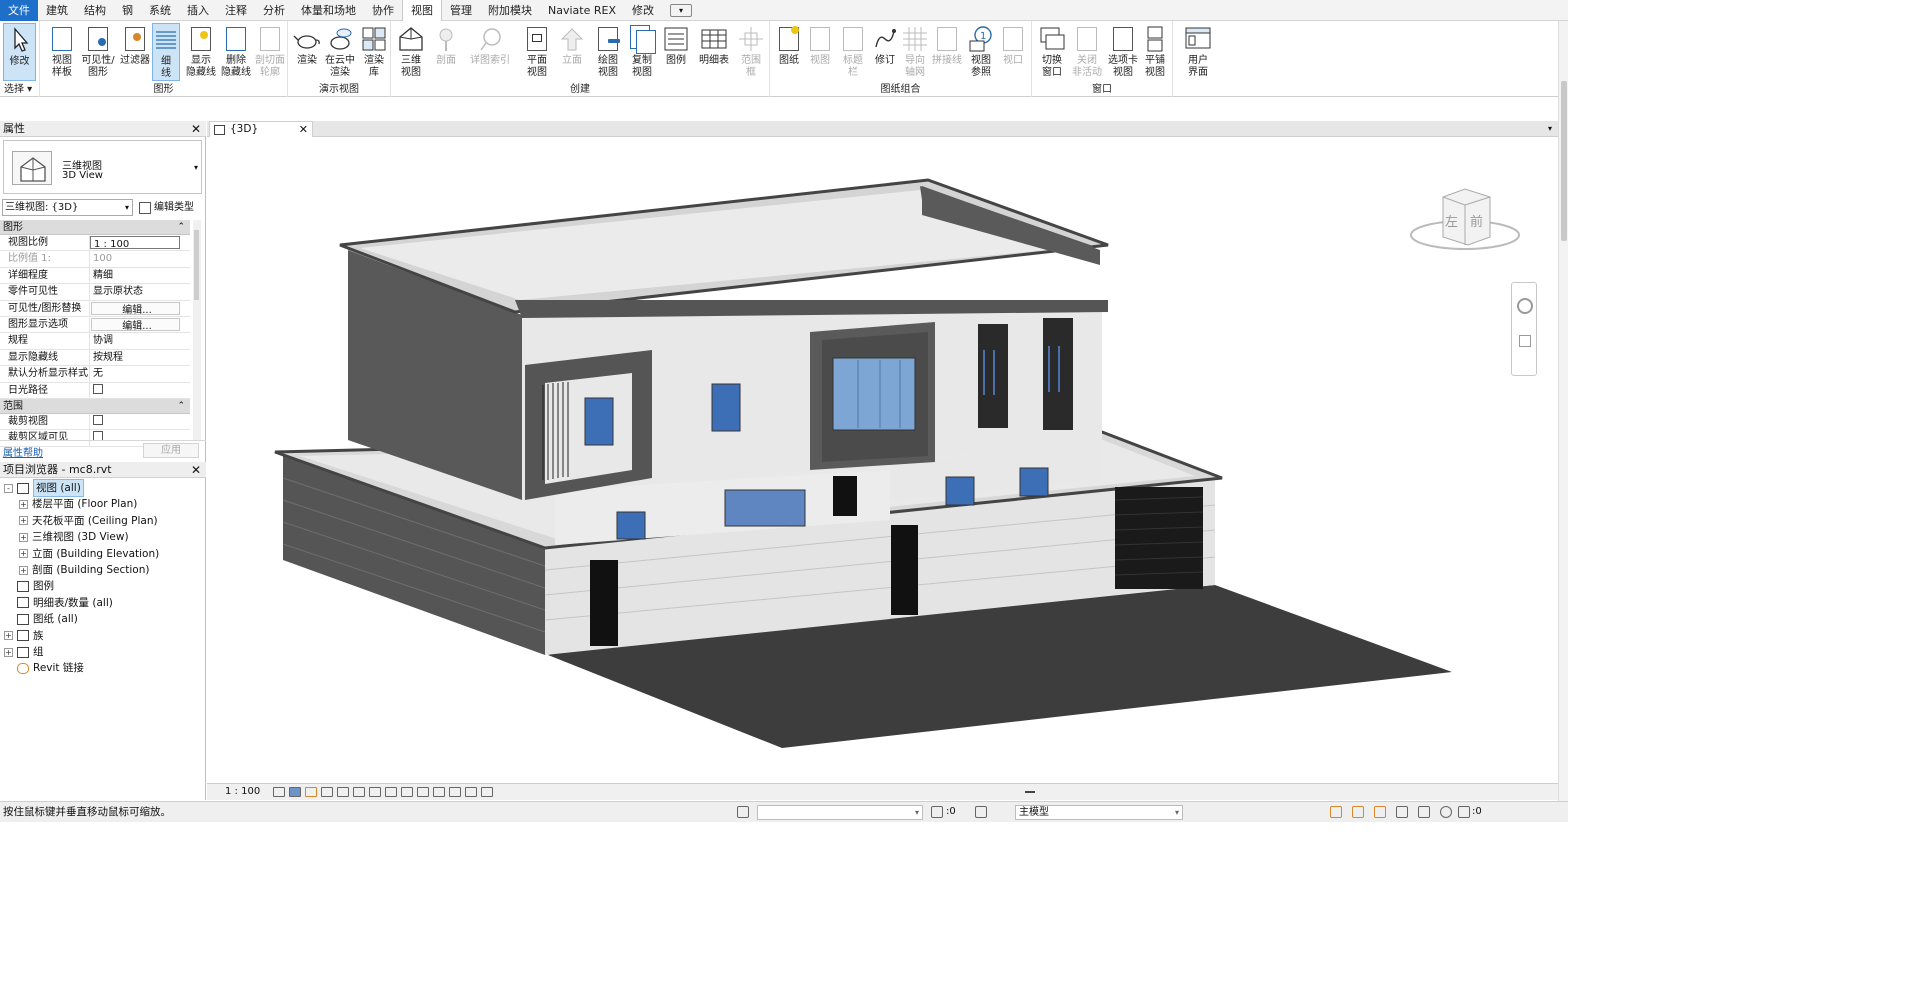  I want to click on ribbon-minimize-icon: ▾, so click(680, 10).